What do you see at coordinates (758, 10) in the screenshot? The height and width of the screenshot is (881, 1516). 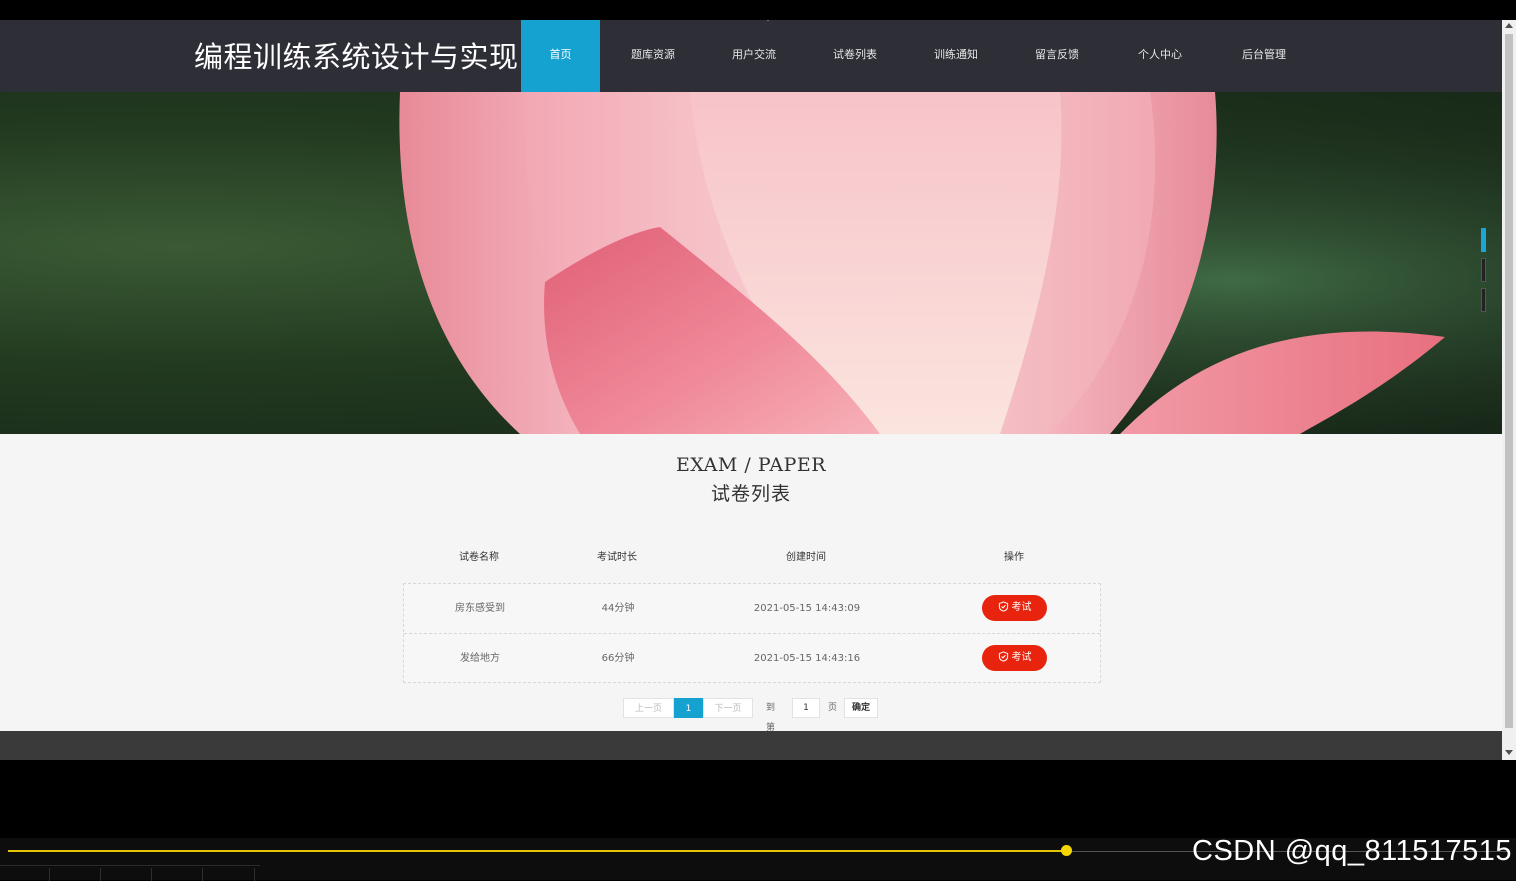 I see `top-black-bar` at bounding box center [758, 10].